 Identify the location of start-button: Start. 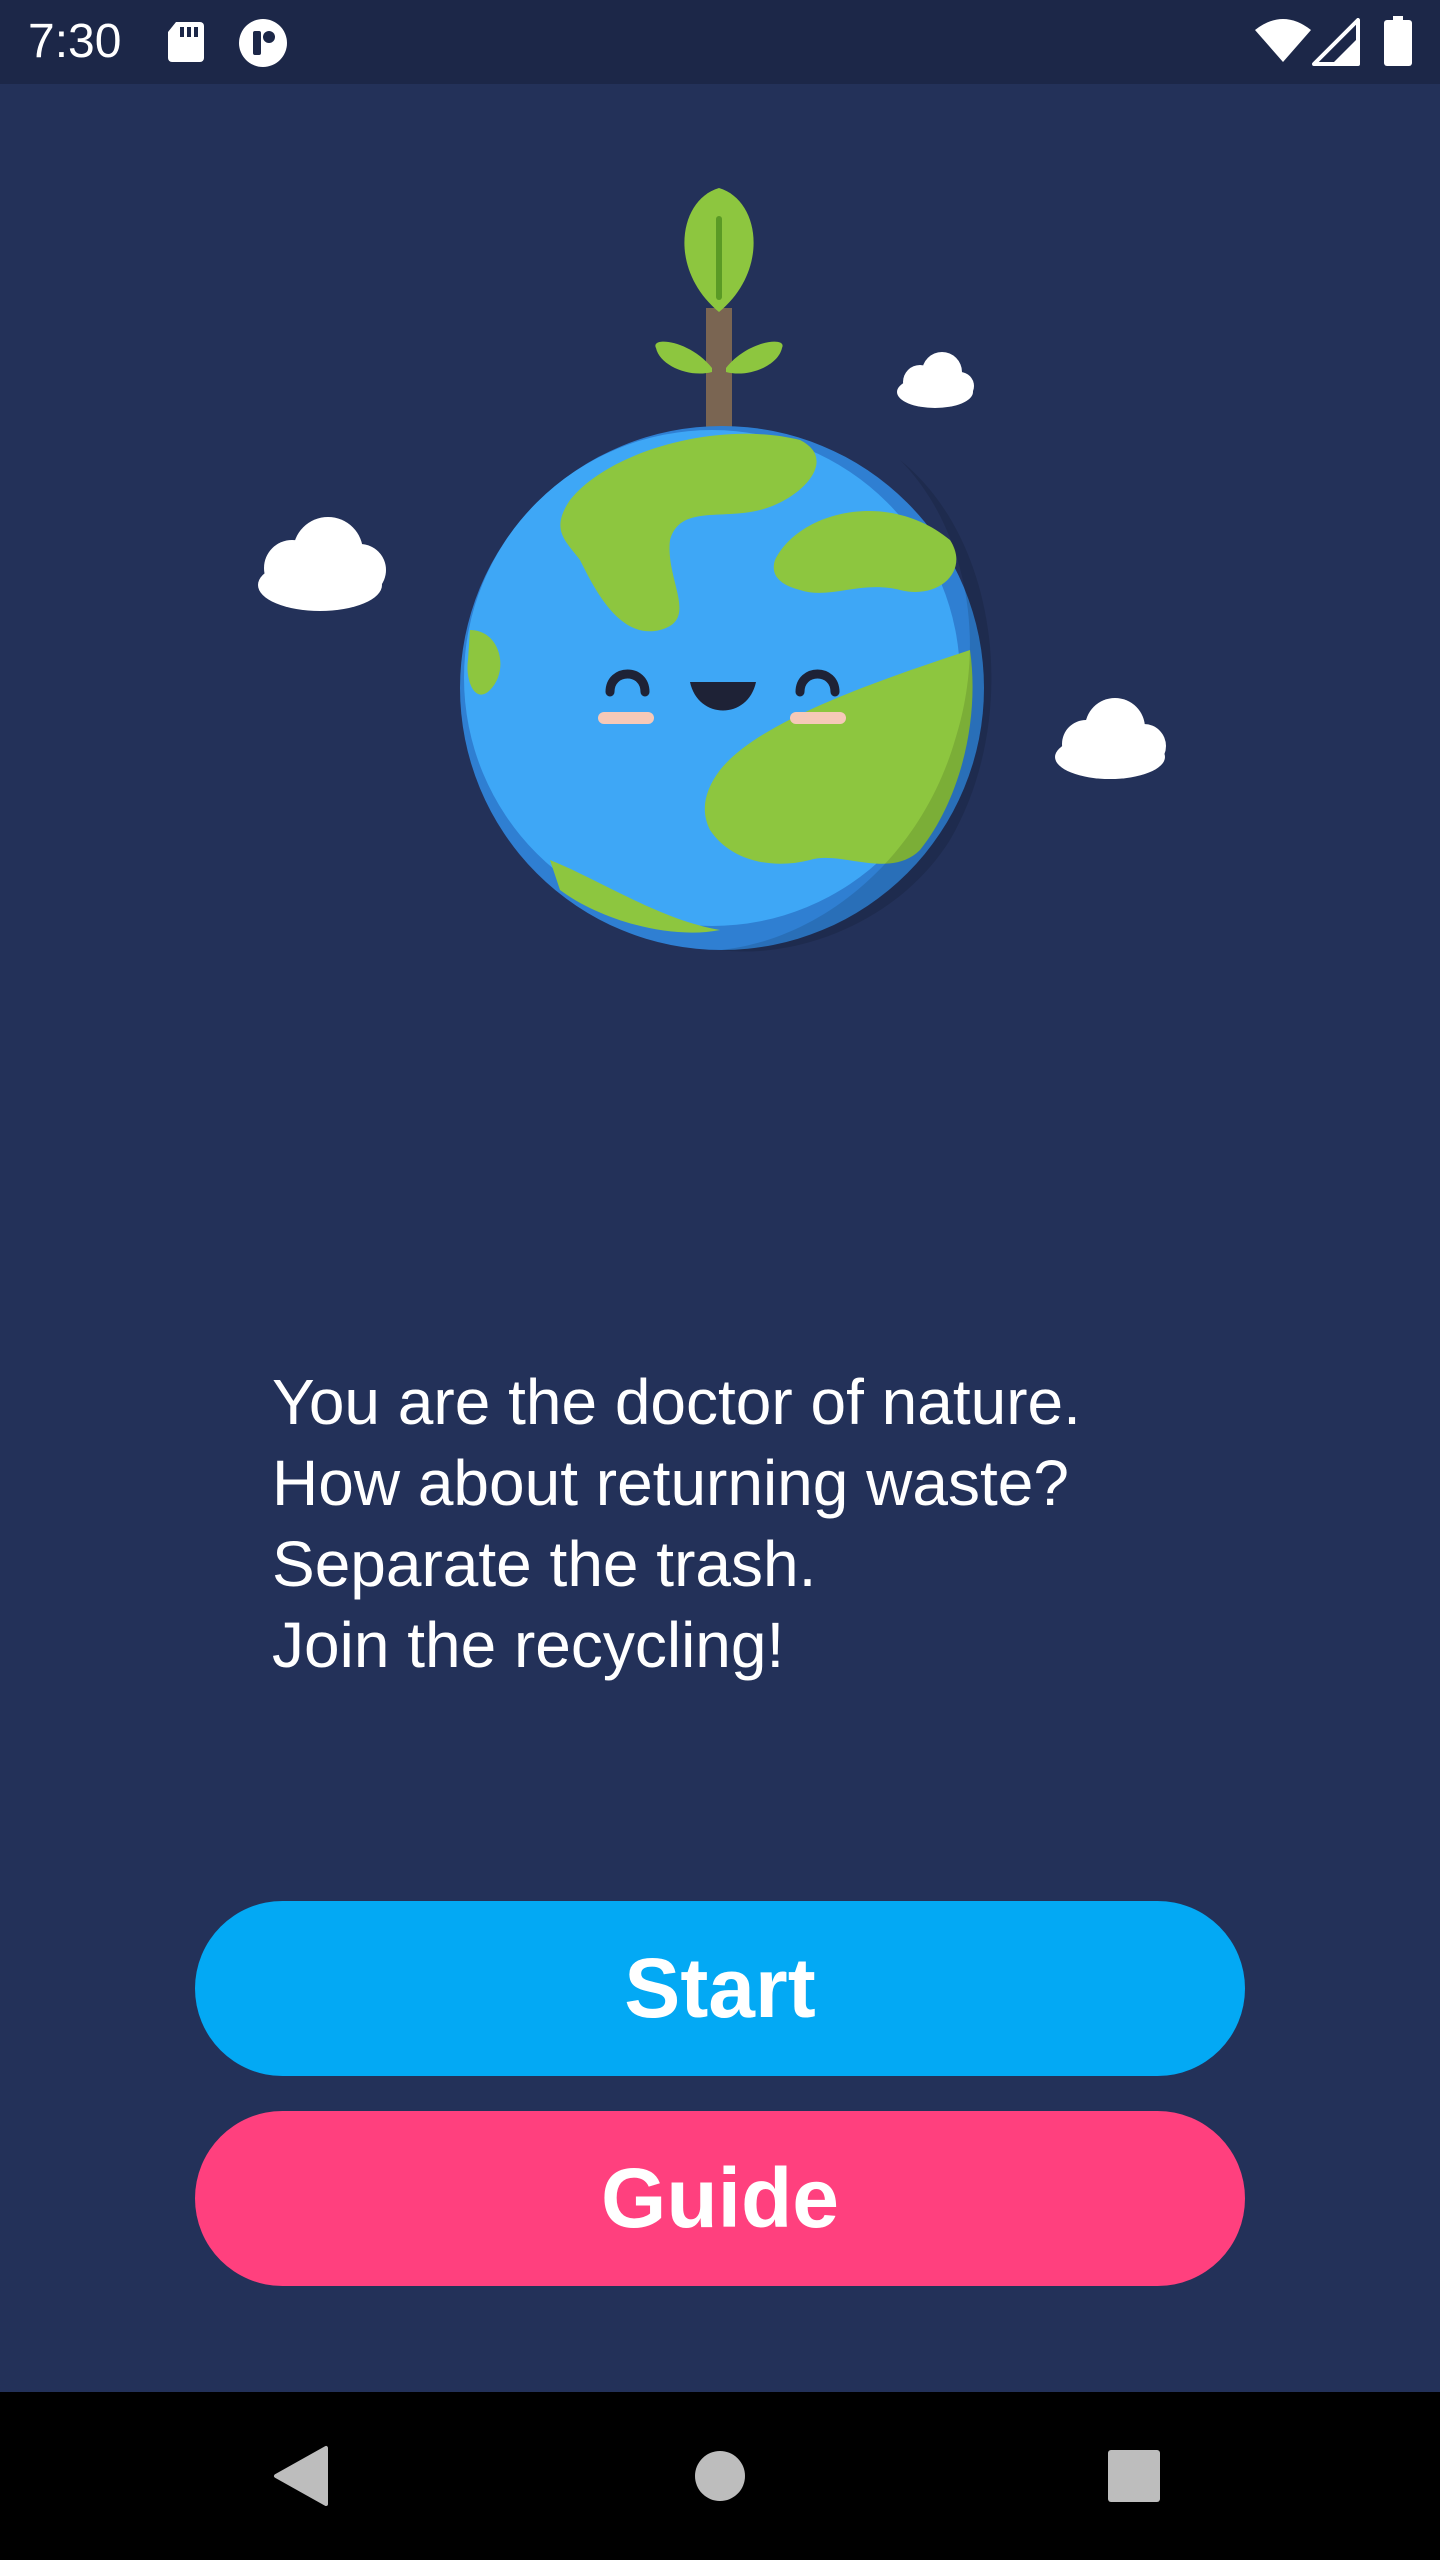
(720, 1988).